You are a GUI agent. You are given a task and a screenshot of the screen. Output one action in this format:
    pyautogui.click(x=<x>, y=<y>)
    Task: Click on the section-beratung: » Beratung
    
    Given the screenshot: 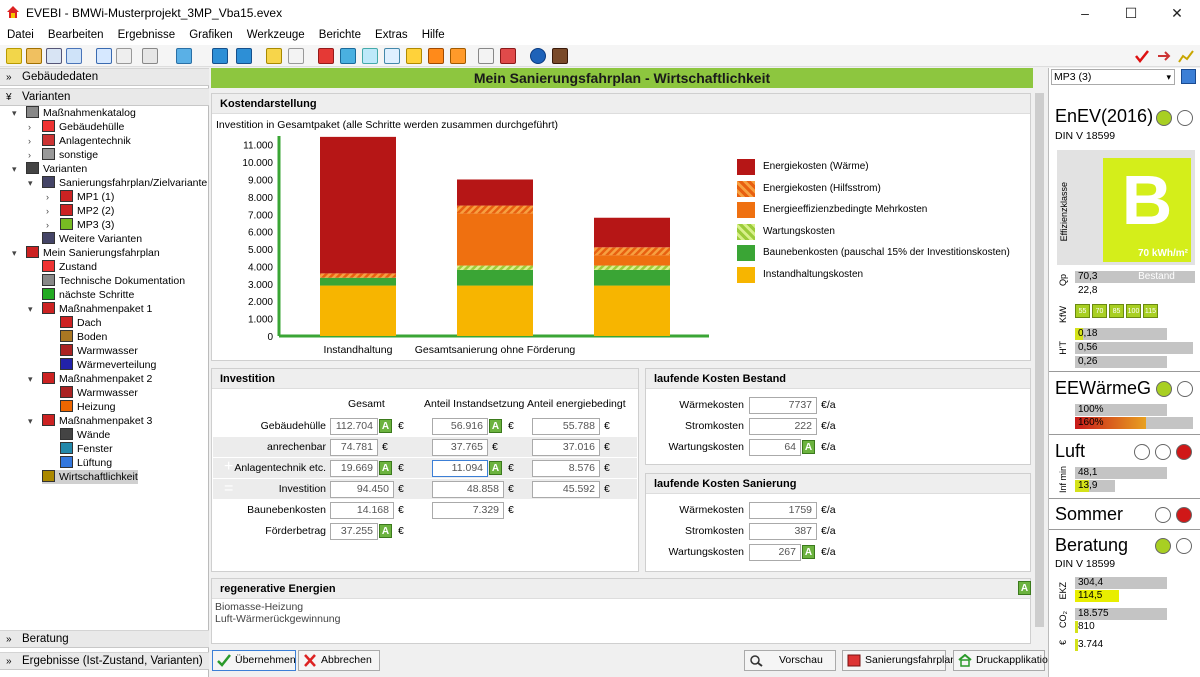 What is the action you would take?
    pyautogui.click(x=104, y=639)
    